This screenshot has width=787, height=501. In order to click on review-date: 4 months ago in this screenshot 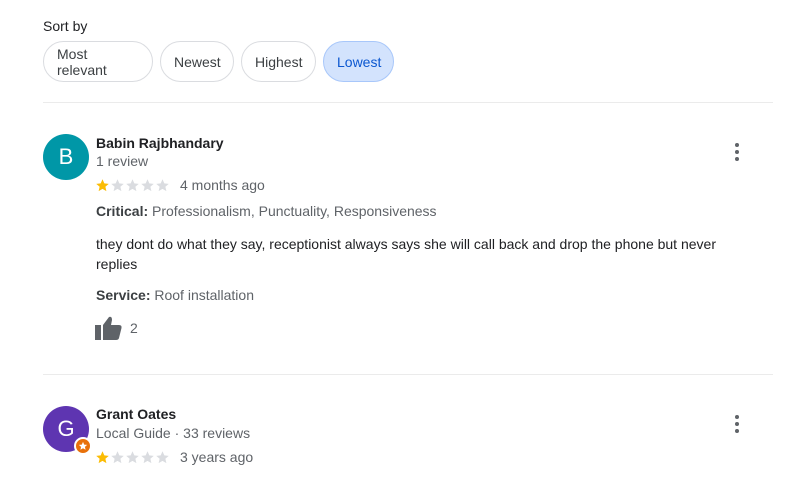, I will do `click(222, 185)`.